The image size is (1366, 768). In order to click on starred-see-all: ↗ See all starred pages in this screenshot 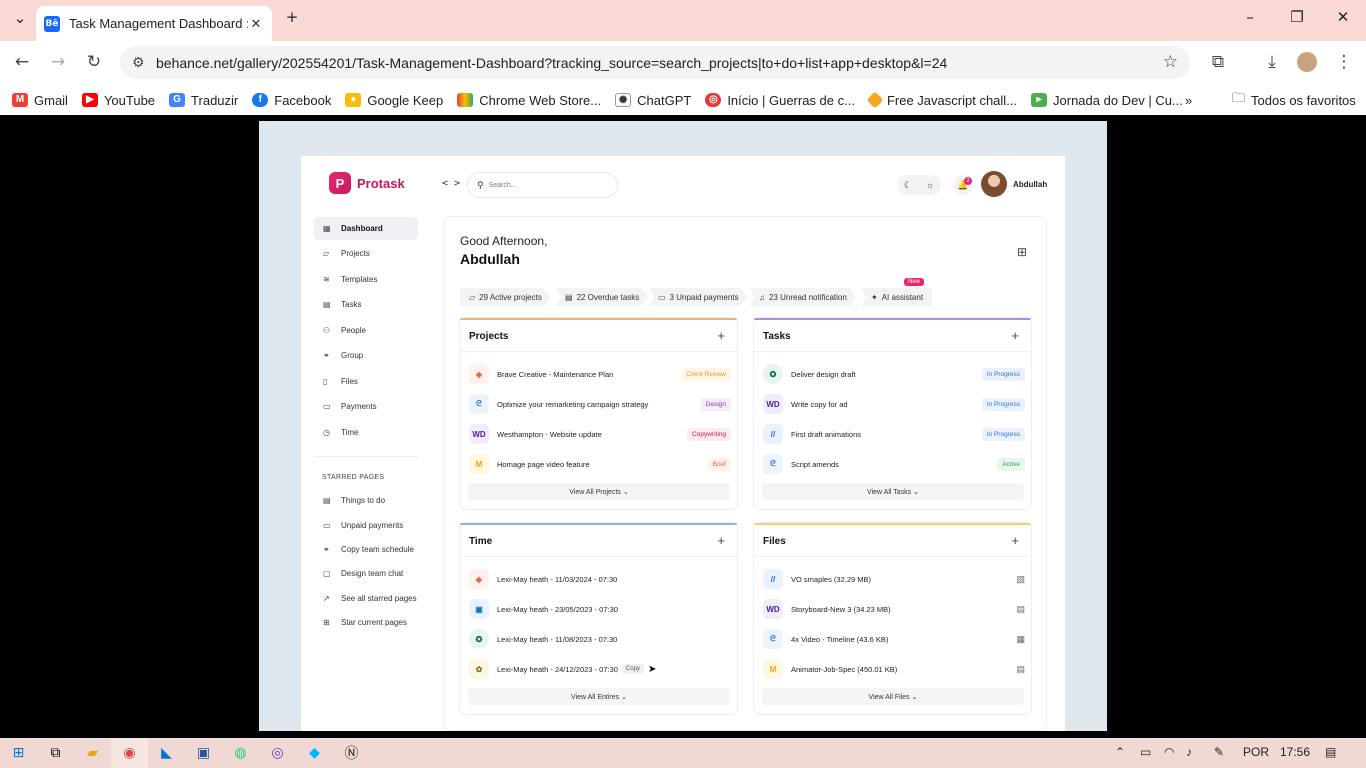, I will do `click(366, 598)`.